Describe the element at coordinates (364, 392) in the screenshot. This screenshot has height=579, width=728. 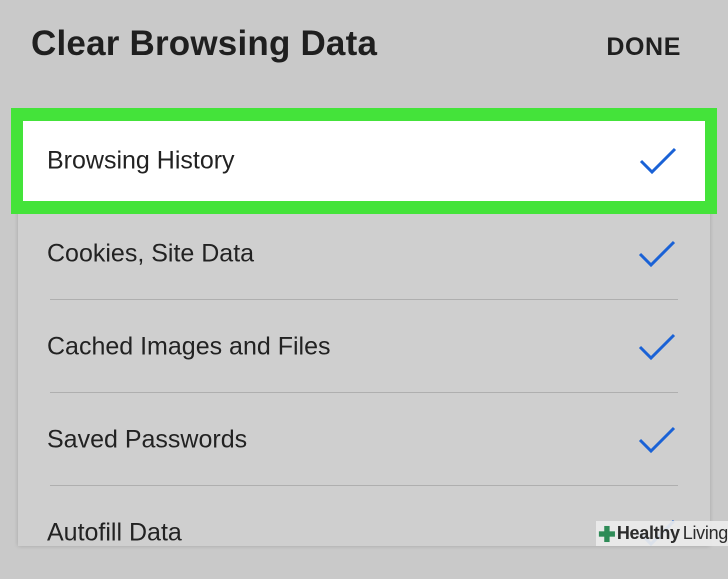
I see `divider` at that location.